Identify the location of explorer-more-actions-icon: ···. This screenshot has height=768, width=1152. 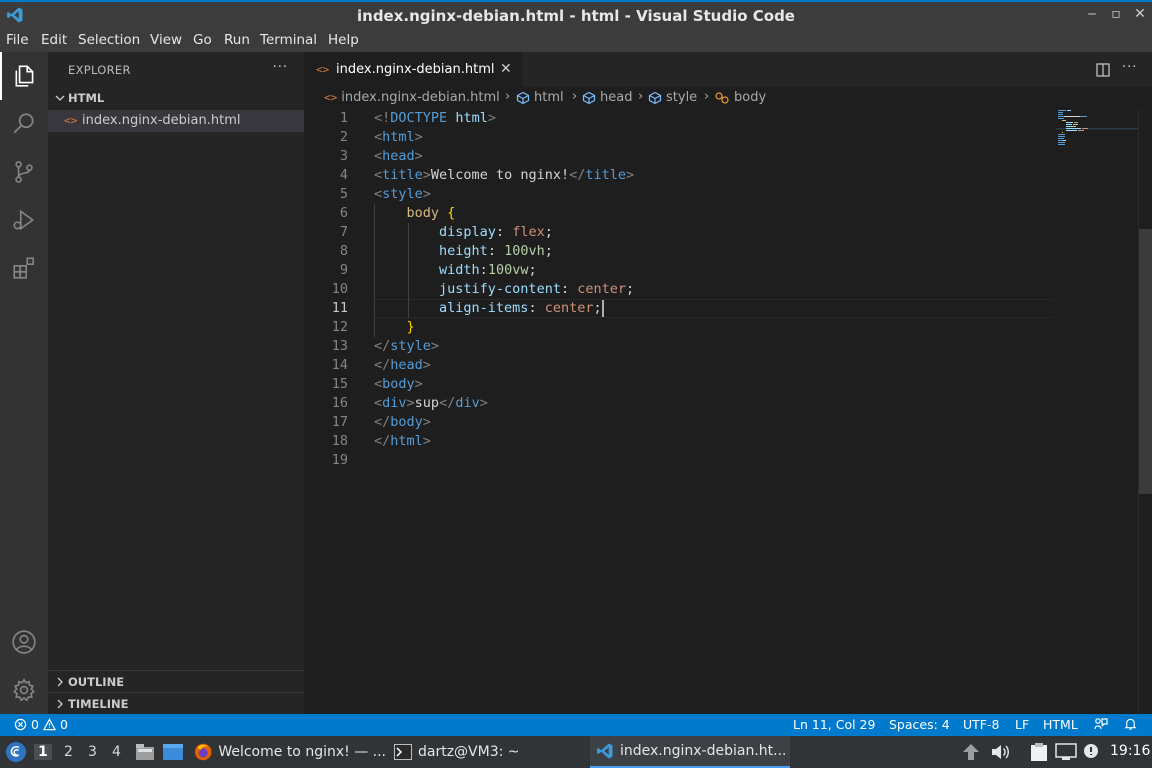
(280, 67).